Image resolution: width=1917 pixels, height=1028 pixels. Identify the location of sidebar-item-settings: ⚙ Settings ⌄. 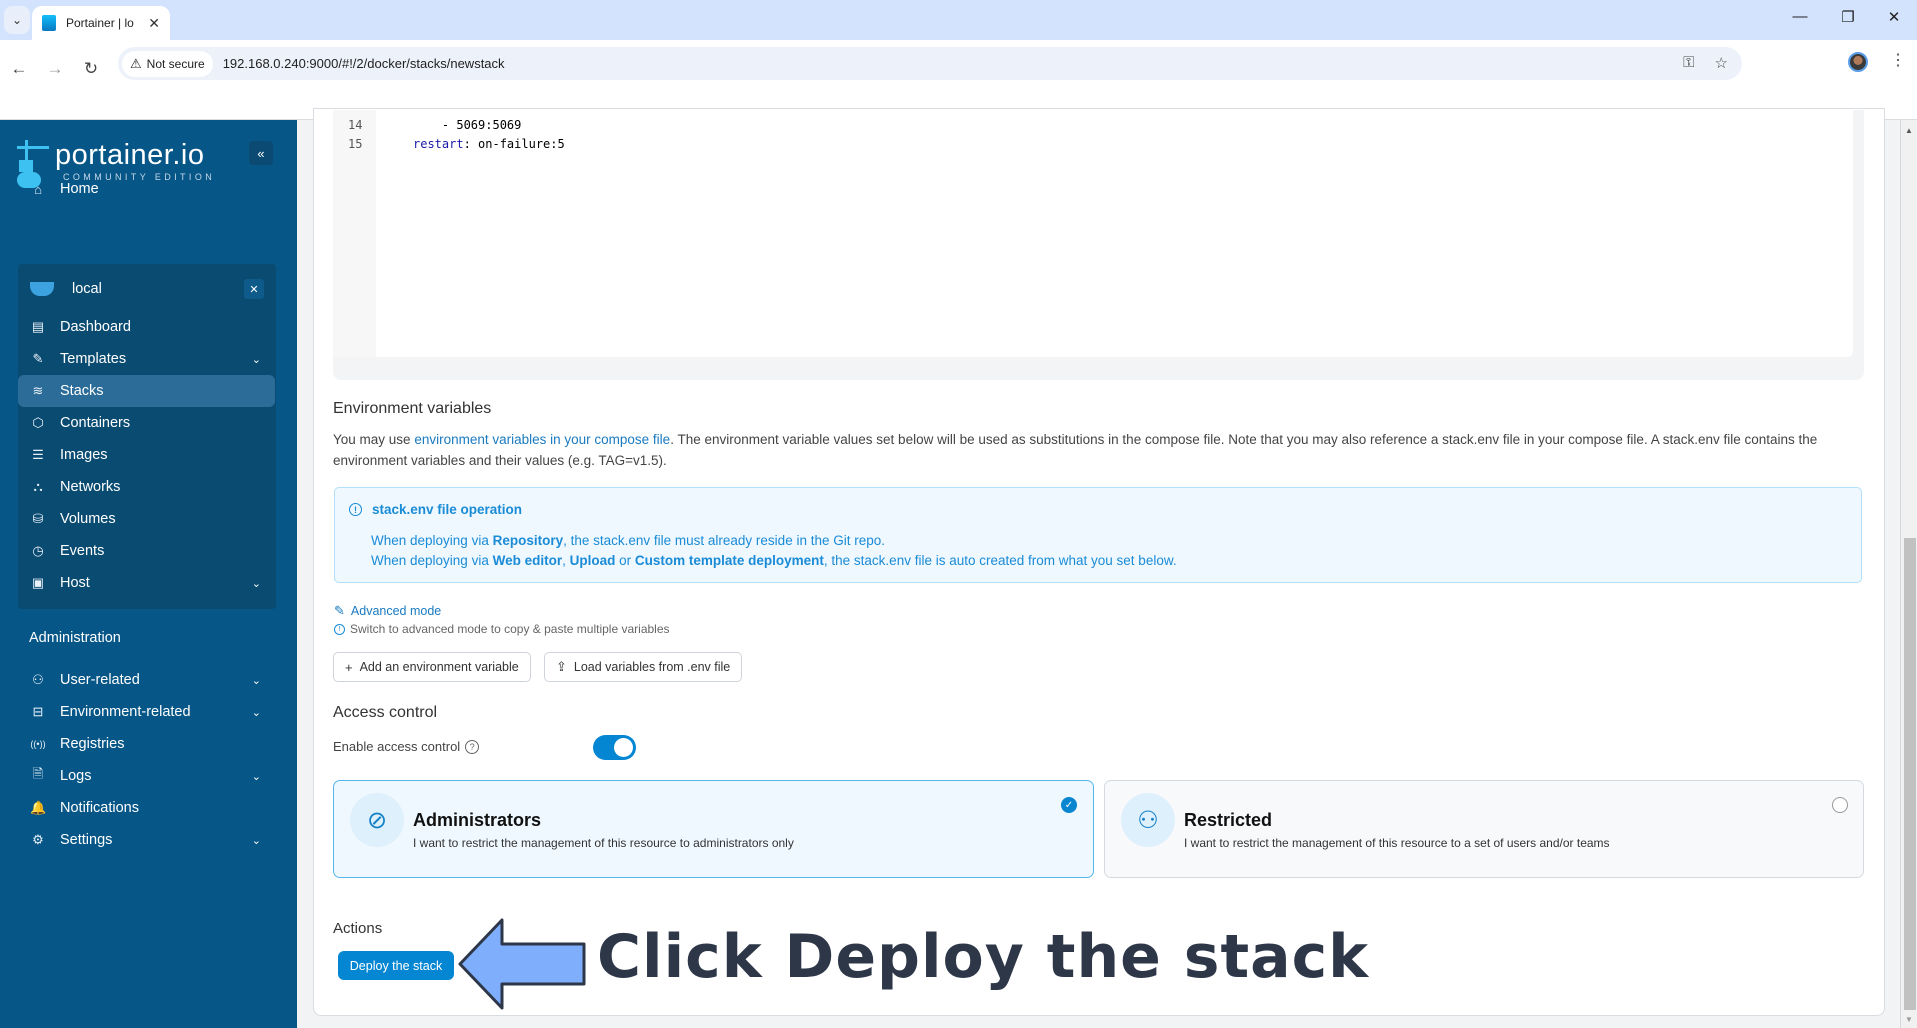
(146, 840).